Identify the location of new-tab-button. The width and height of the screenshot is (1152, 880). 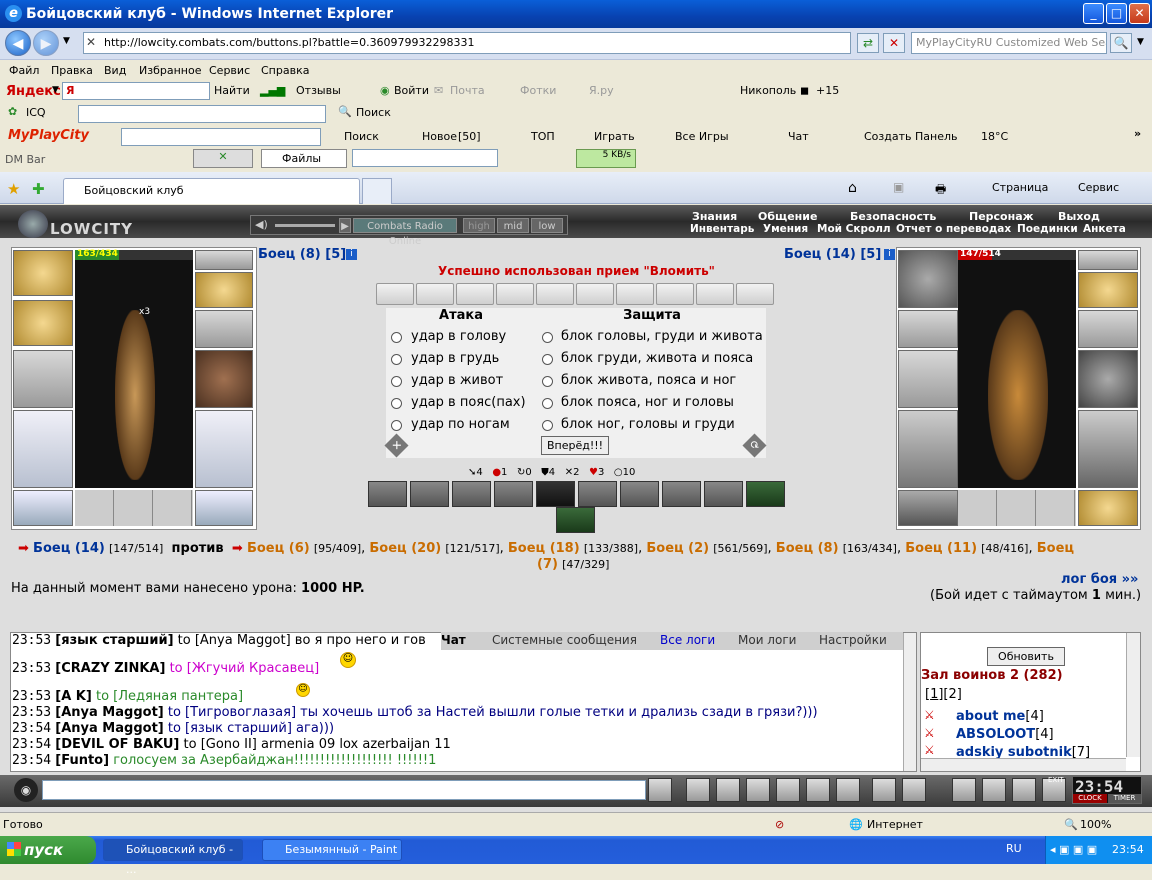
(377, 191).